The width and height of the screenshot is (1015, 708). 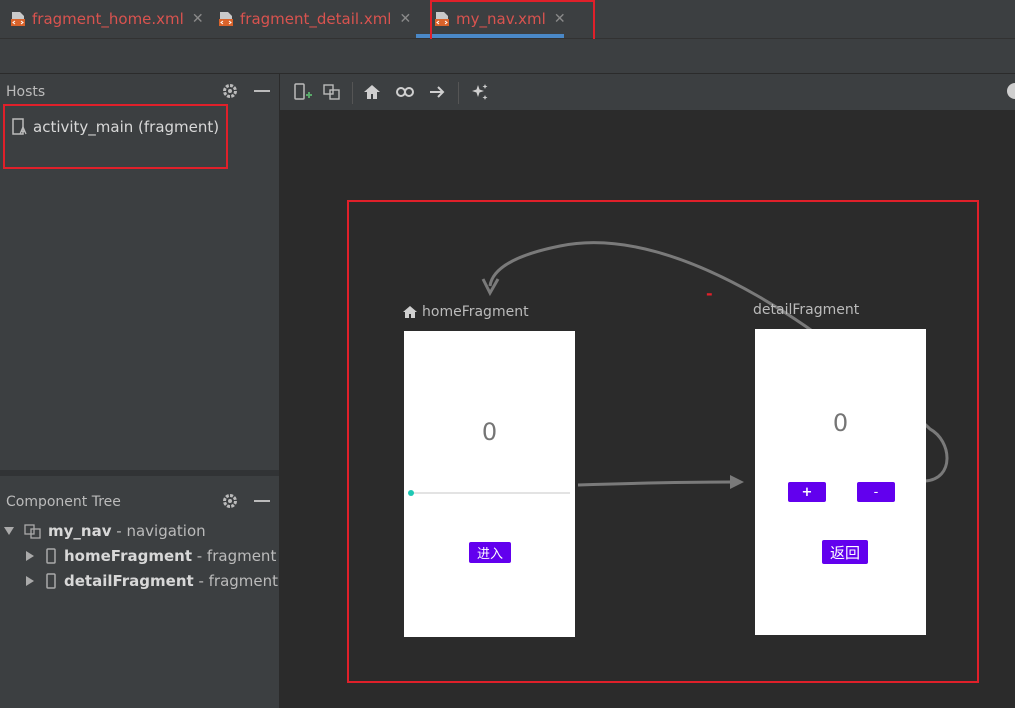 I want to click on tree-item-my-nav: my_nav - navigation, so click(x=105, y=531).